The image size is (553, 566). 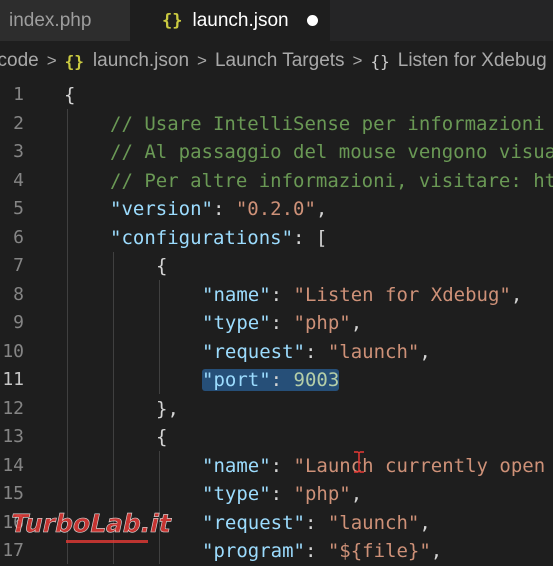 I want to click on line-number: 9, so click(x=18, y=322).